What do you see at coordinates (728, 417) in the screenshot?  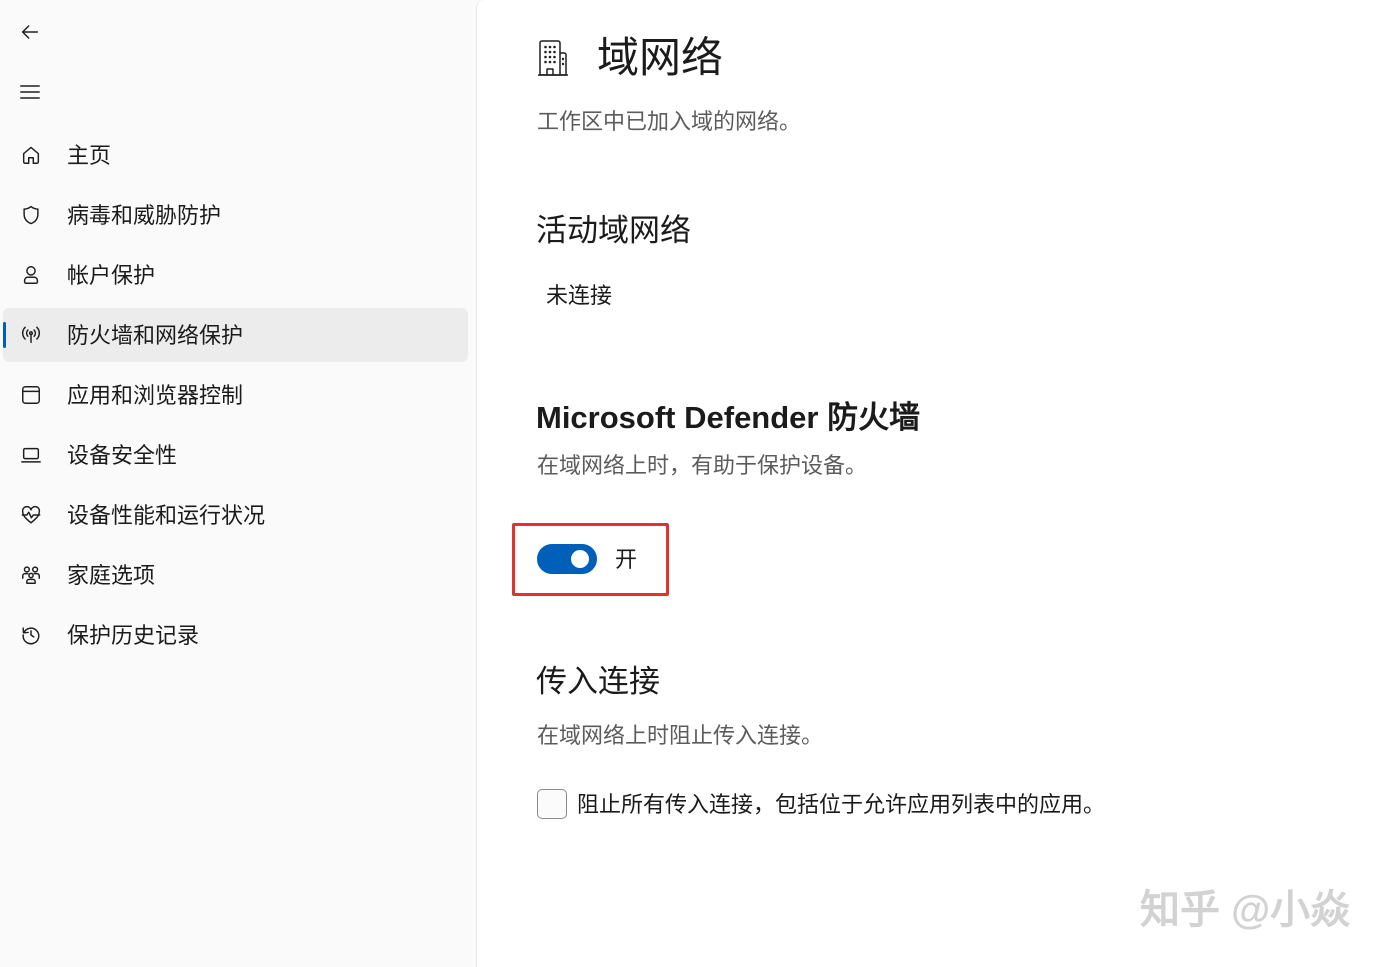 I see `firewall-heading: Microsoft Defender 防火墙` at bounding box center [728, 417].